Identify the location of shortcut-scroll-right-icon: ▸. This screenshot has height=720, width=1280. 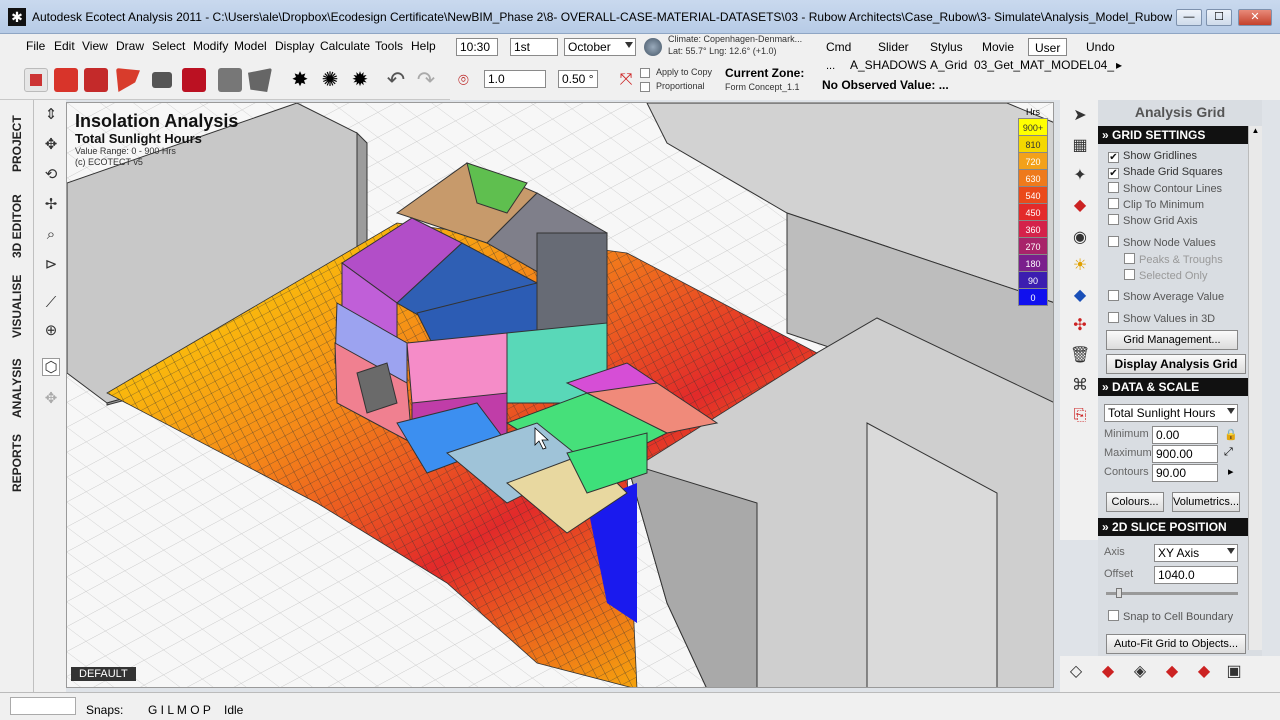
(1119, 65).